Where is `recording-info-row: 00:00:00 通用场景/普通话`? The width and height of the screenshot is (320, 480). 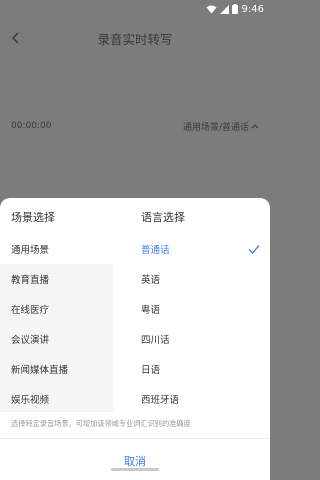 recording-info-row: 00:00:00 通用场景/普通话 is located at coordinates (135, 126).